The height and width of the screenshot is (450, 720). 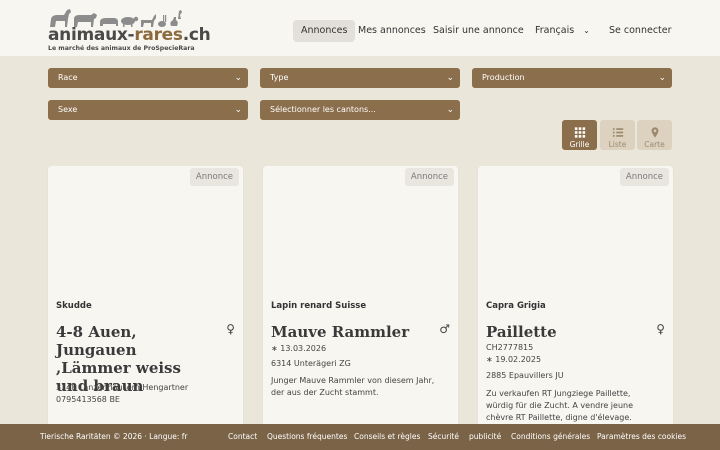 What do you see at coordinates (114, 436) in the screenshot?
I see `footer-copyright: Tierische Raritäten © 2026 · Langue: fr` at bounding box center [114, 436].